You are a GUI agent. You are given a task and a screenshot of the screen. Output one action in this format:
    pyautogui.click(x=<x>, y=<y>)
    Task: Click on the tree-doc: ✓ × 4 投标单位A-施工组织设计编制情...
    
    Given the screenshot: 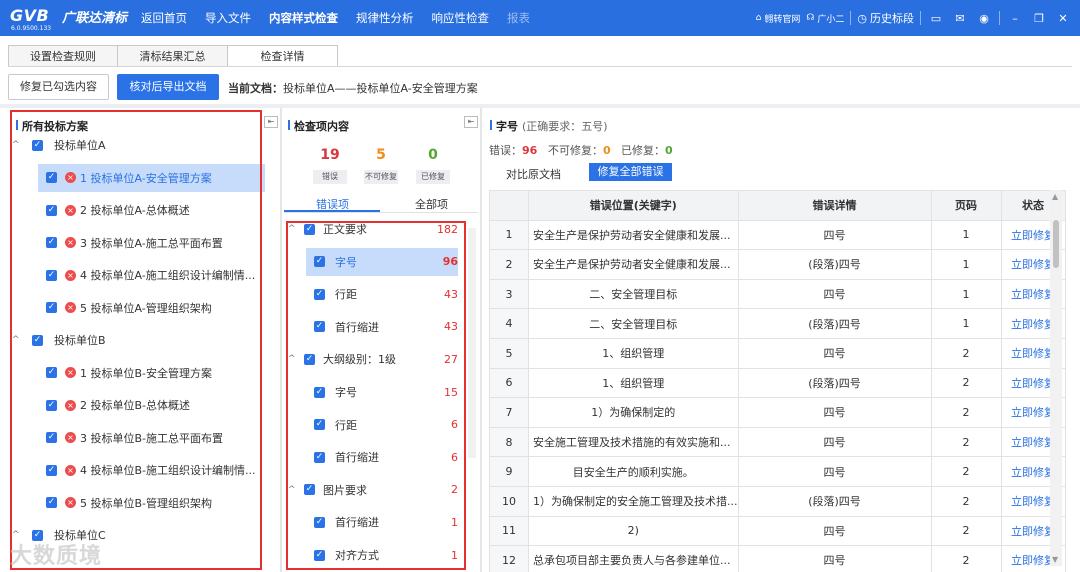 What is the action you would take?
    pyautogui.click(x=151, y=275)
    